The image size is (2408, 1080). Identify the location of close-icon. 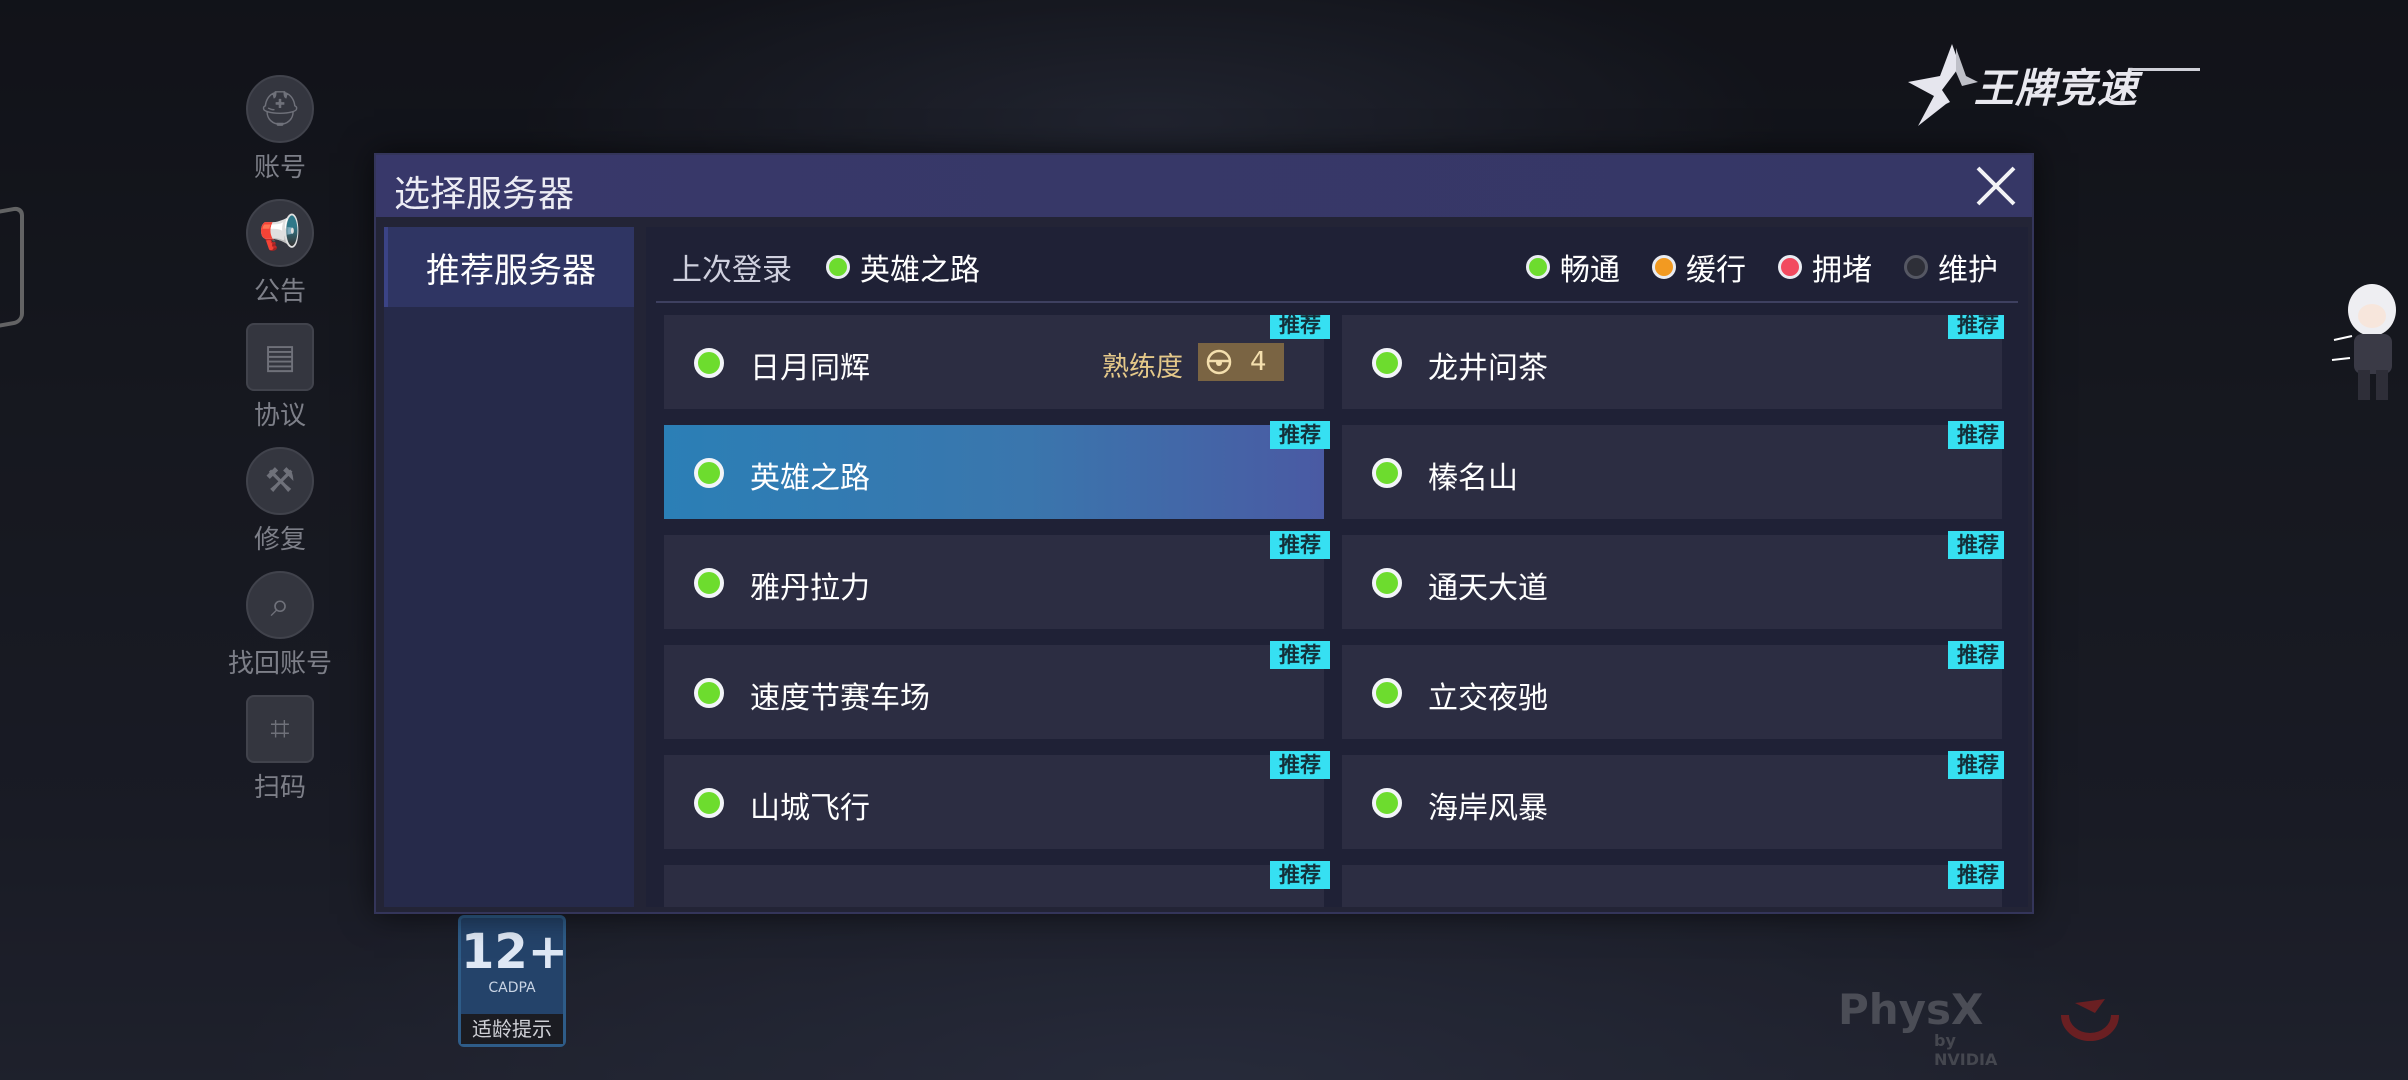
(1996, 186).